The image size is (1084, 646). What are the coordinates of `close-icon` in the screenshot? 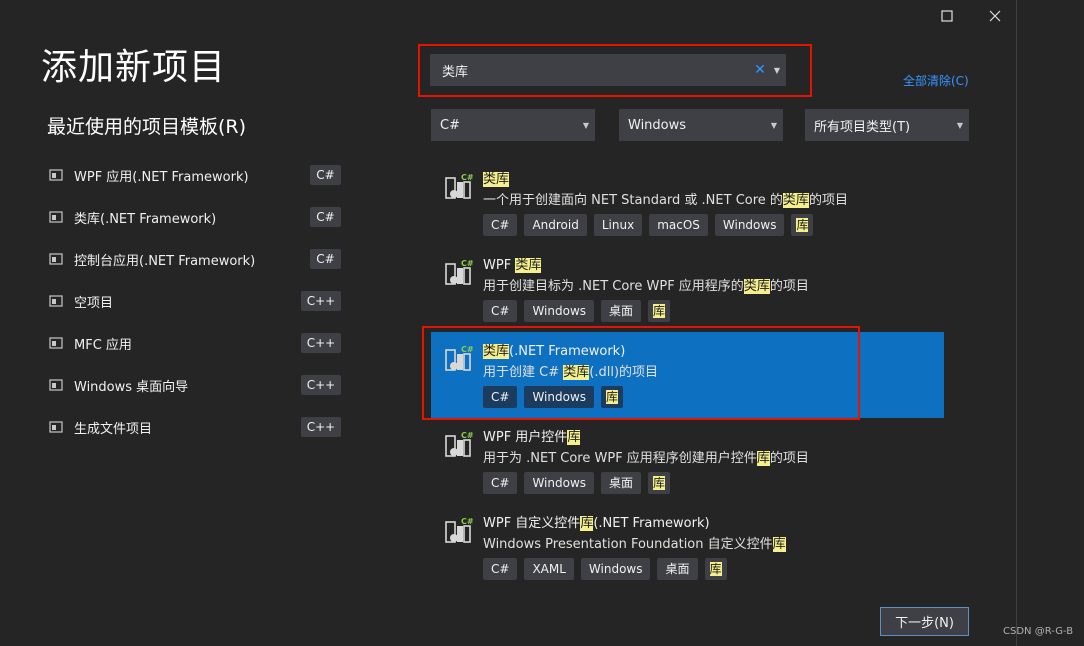 It's located at (995, 16).